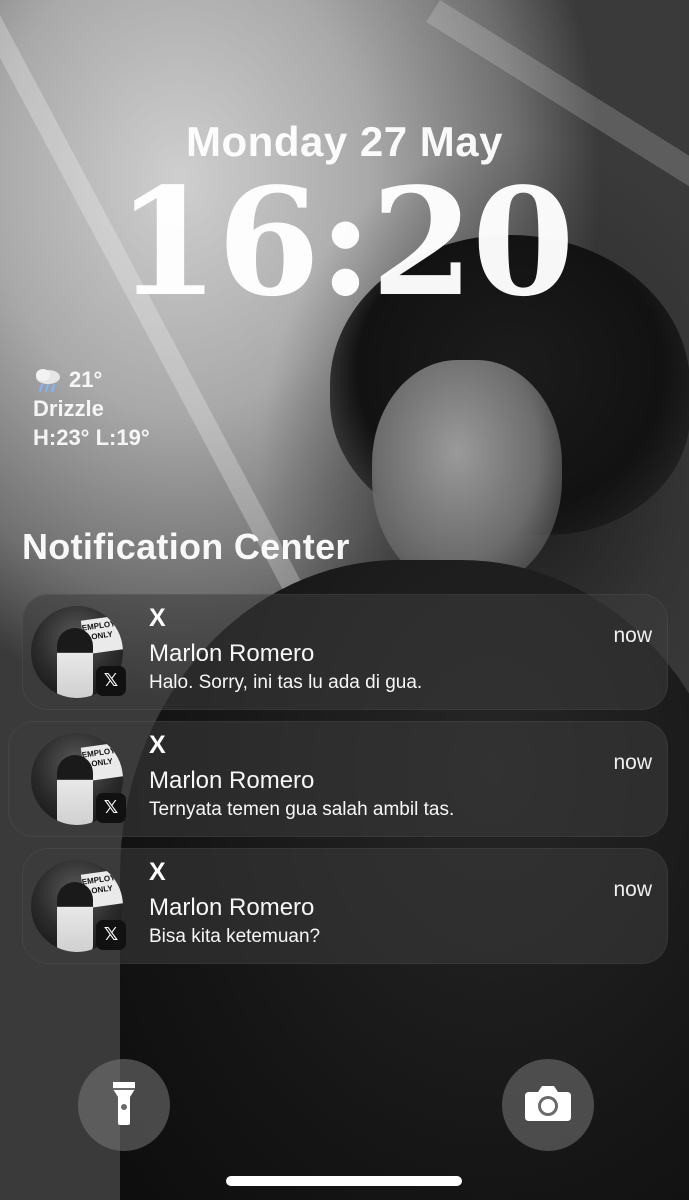 The width and height of the screenshot is (689, 1200). I want to click on flashlight-button, so click(124, 1105).